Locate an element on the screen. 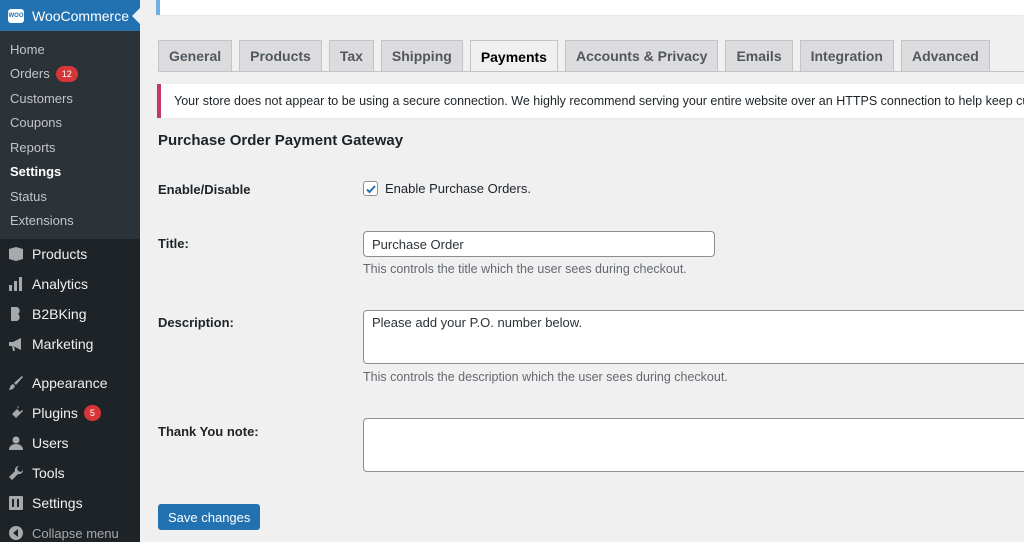 Image resolution: width=1024 pixels, height=542 pixels. description-textarea: Please add your P.O. number below. is located at coordinates (693, 337).